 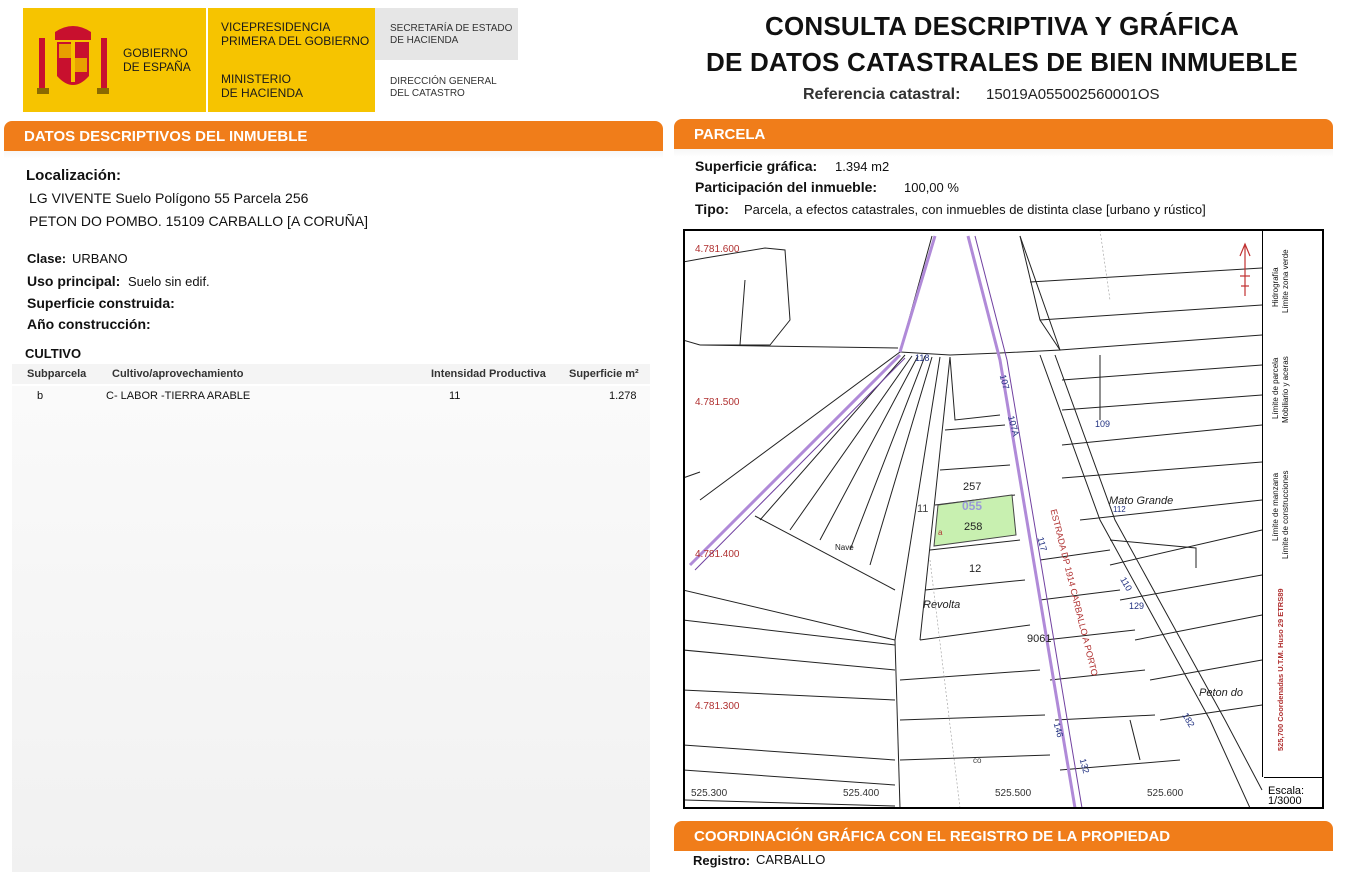 I want to click on map-label-co: co, so click(x=977, y=760).